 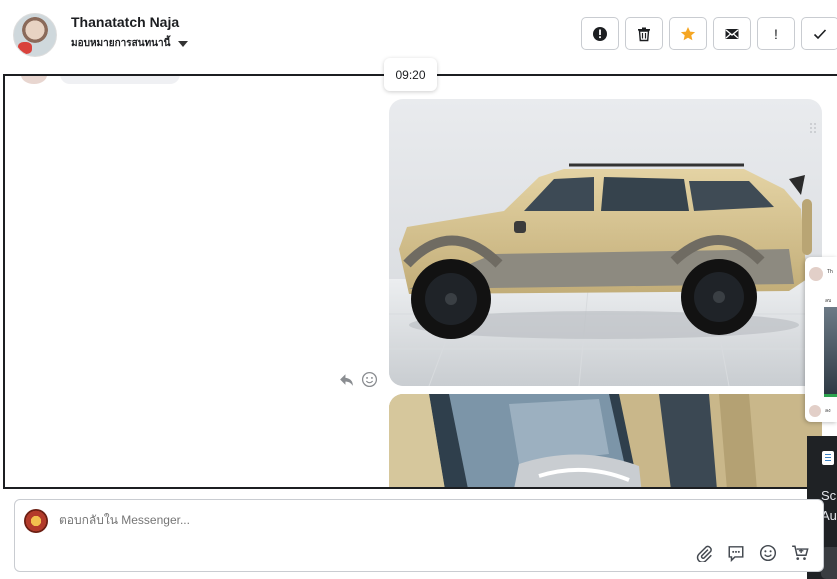 What do you see at coordinates (369, 379) in the screenshot?
I see `emoji-reaction-icon` at bounding box center [369, 379].